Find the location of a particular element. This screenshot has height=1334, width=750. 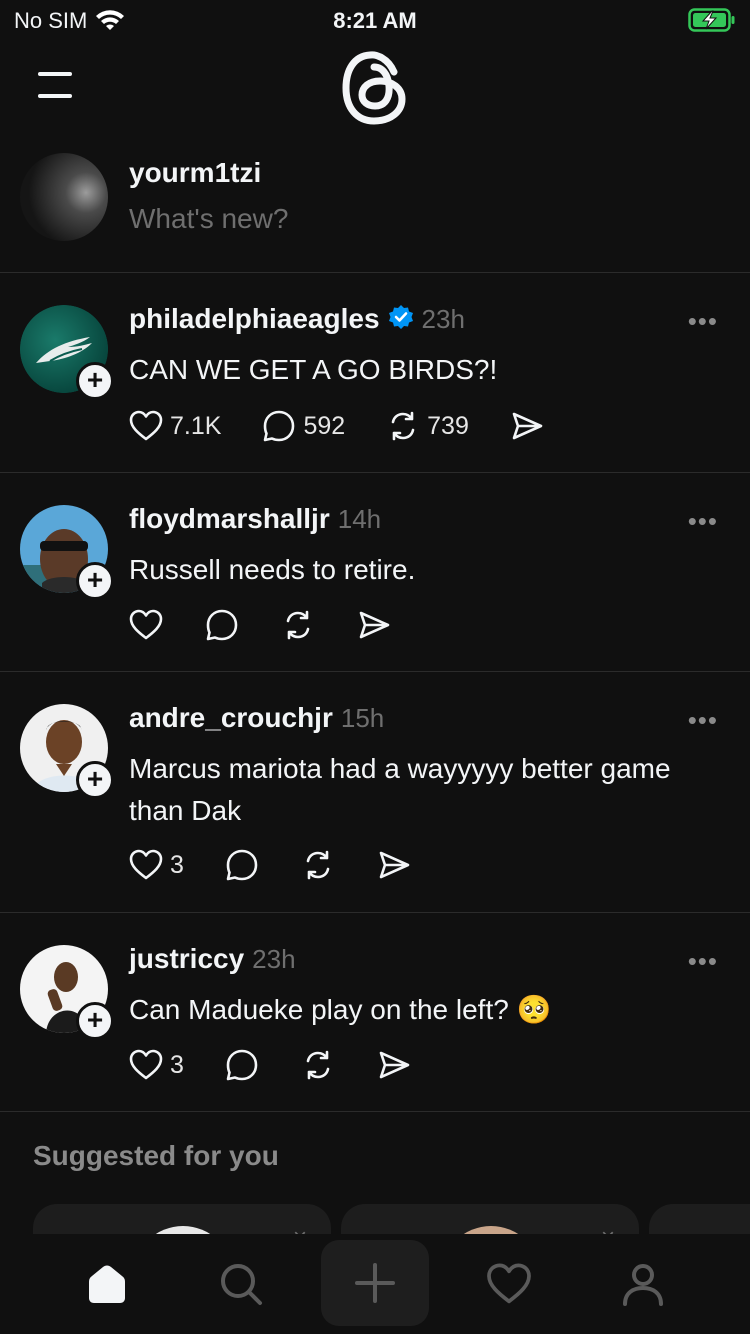

search-tab is located at coordinates (241, 1284).